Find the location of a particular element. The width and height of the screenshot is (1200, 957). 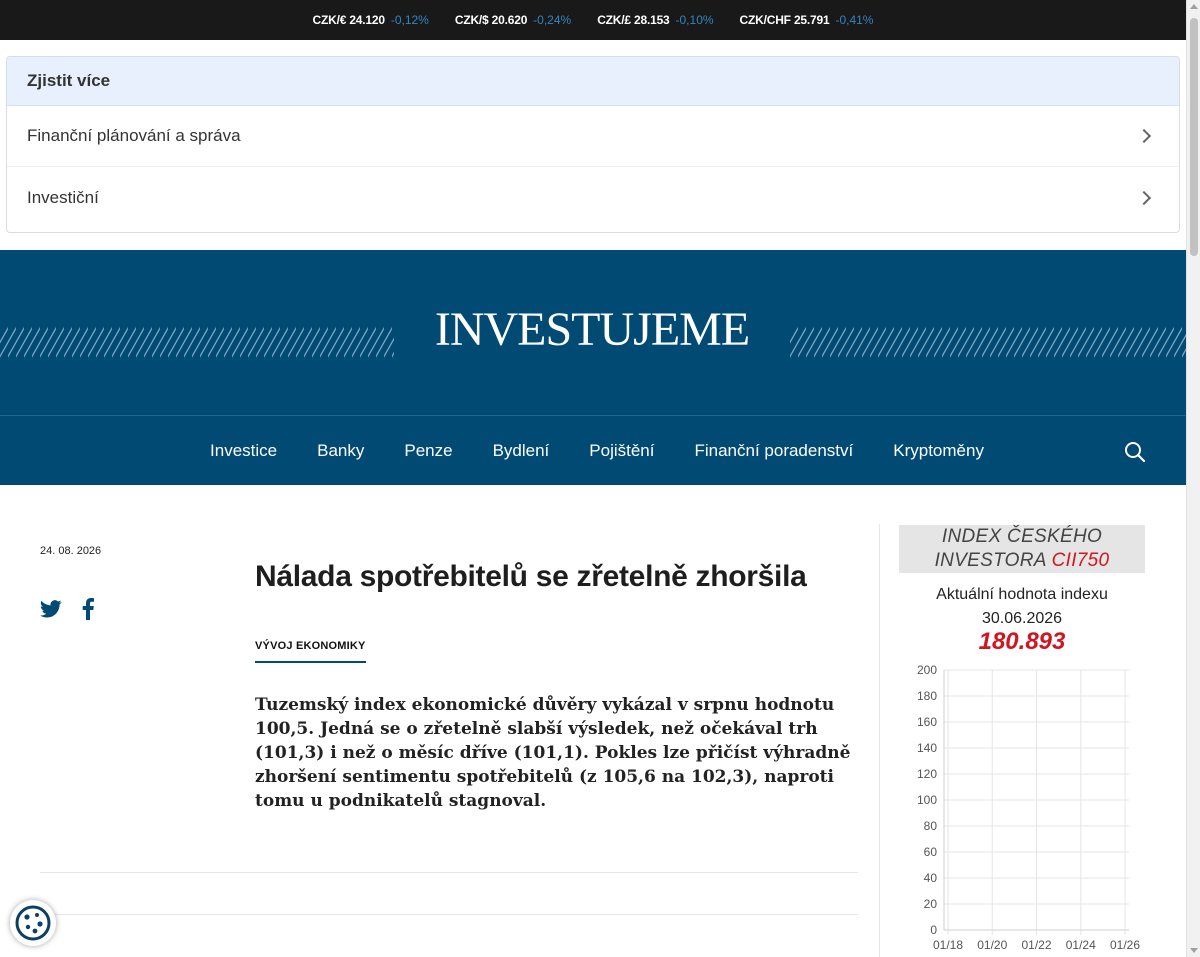

search-icon is located at coordinates (1135, 452).